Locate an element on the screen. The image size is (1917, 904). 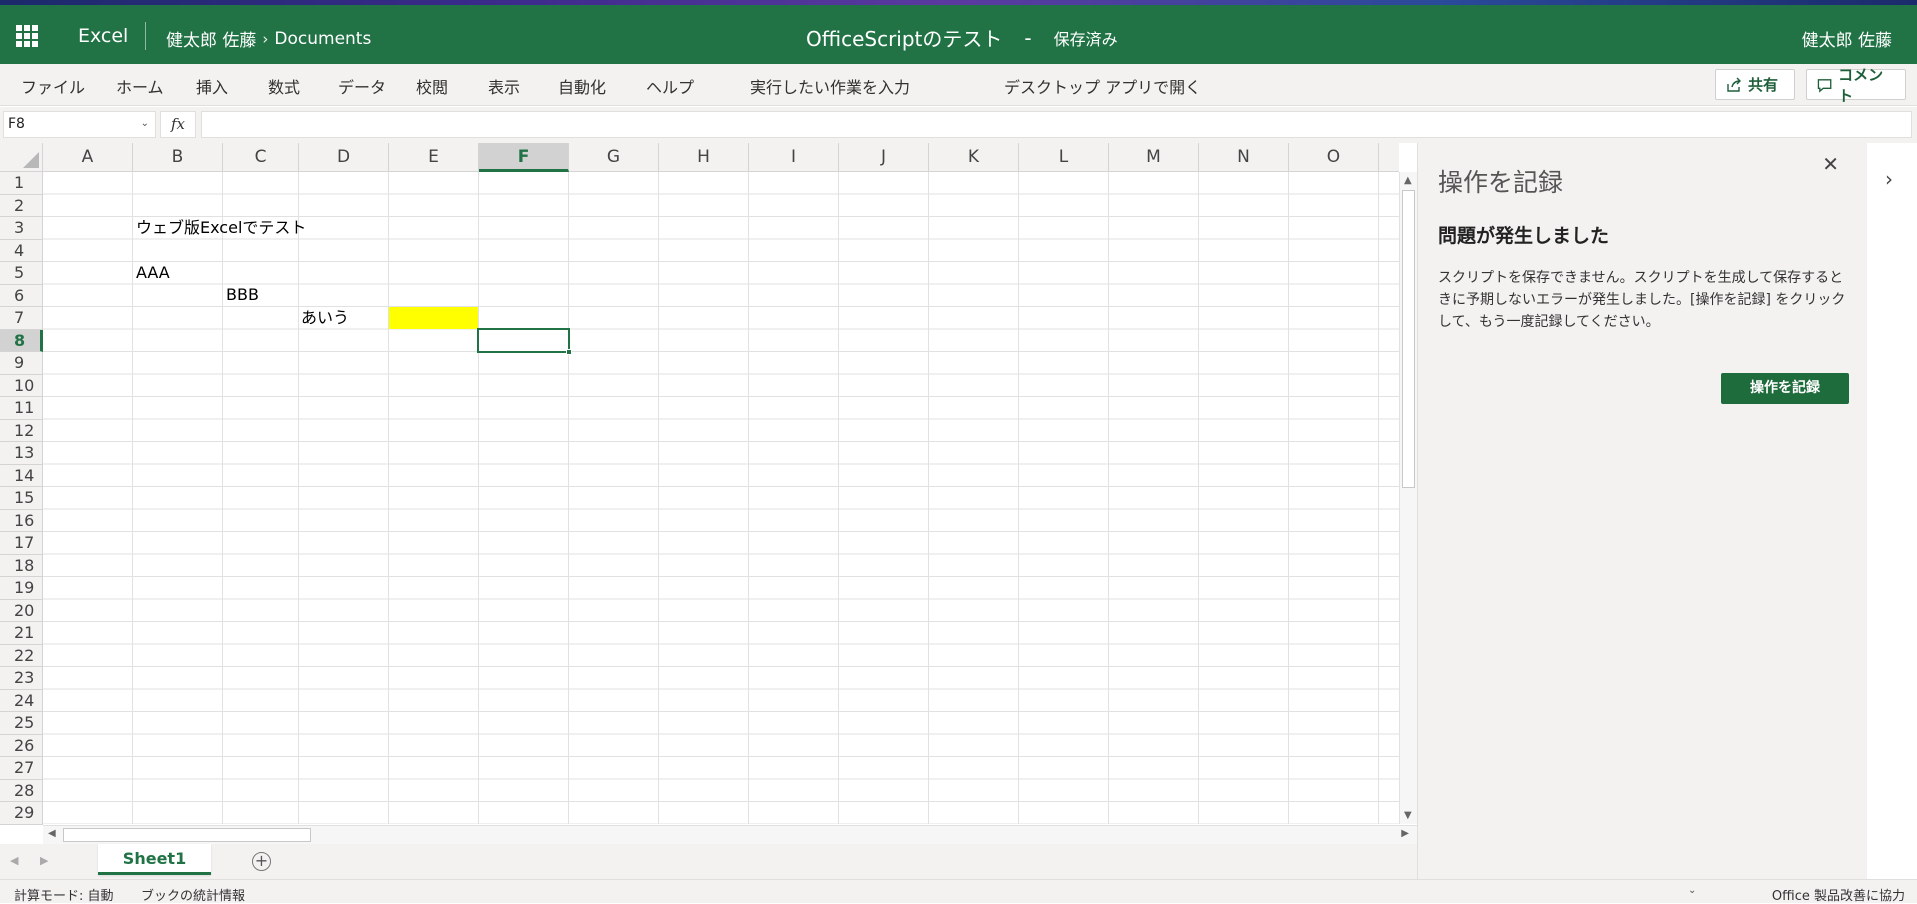
row-header: 18 is located at coordinates (21, 565).